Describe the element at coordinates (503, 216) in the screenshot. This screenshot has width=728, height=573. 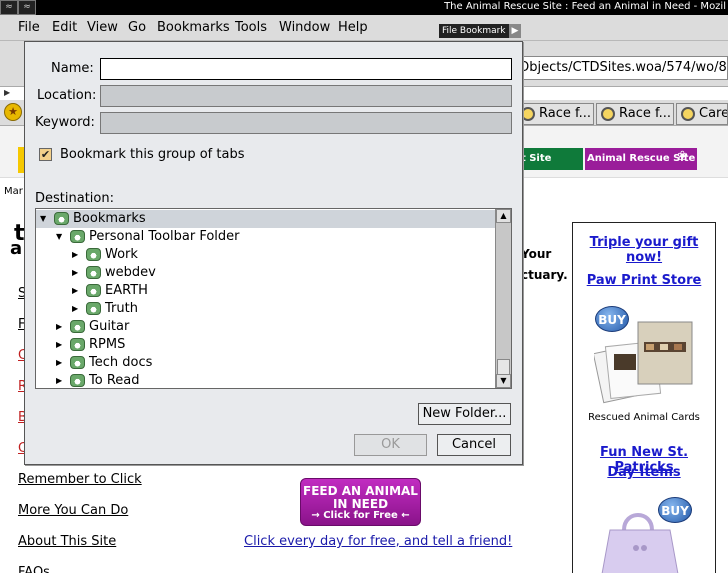
I see `scroll-up-icon: ▲` at that location.